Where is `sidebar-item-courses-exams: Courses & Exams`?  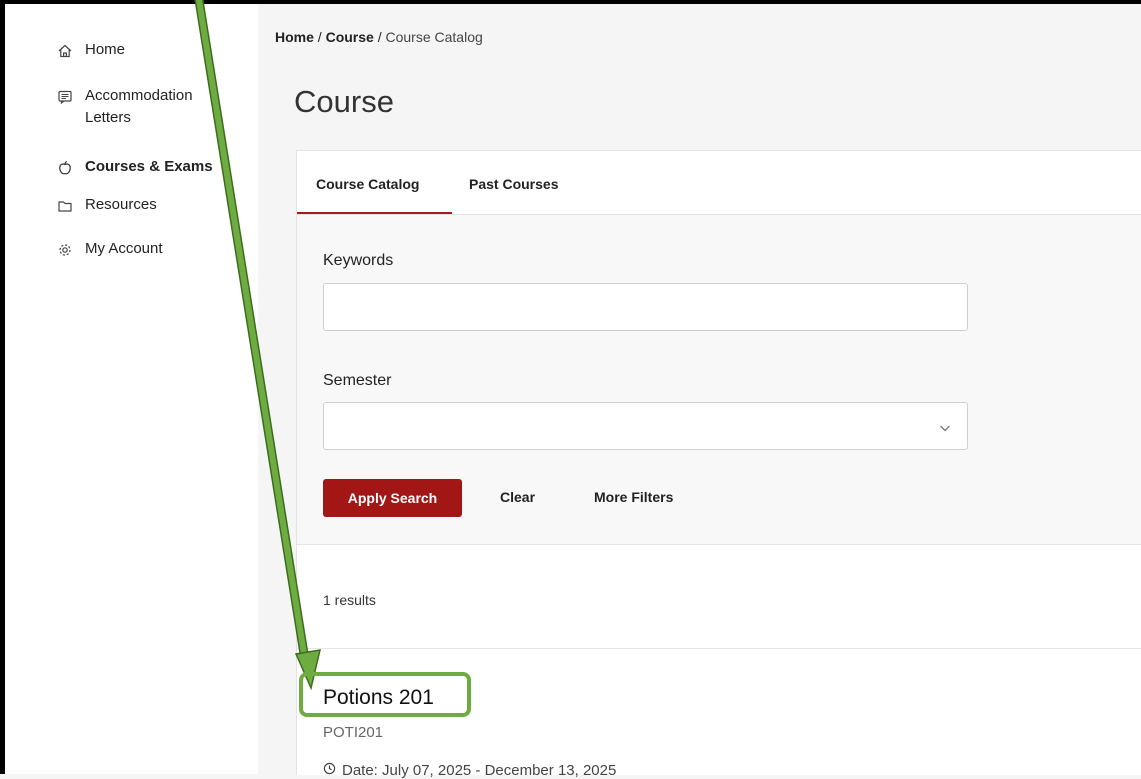
sidebar-item-courses-exams: Courses & Exams is located at coordinates (135, 168).